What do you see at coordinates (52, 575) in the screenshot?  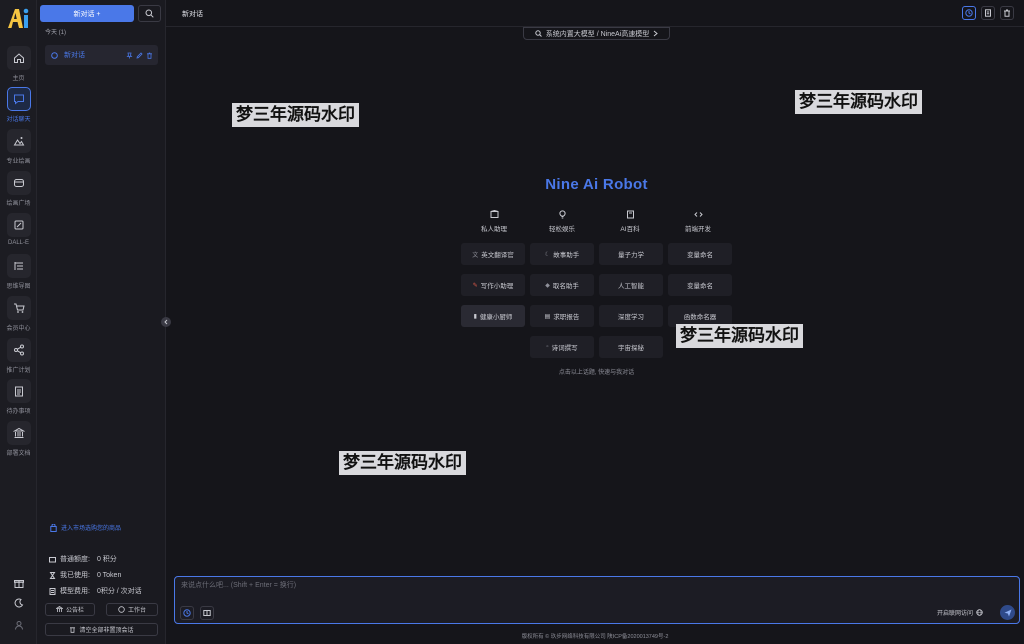 I see `hourglass-icon` at bounding box center [52, 575].